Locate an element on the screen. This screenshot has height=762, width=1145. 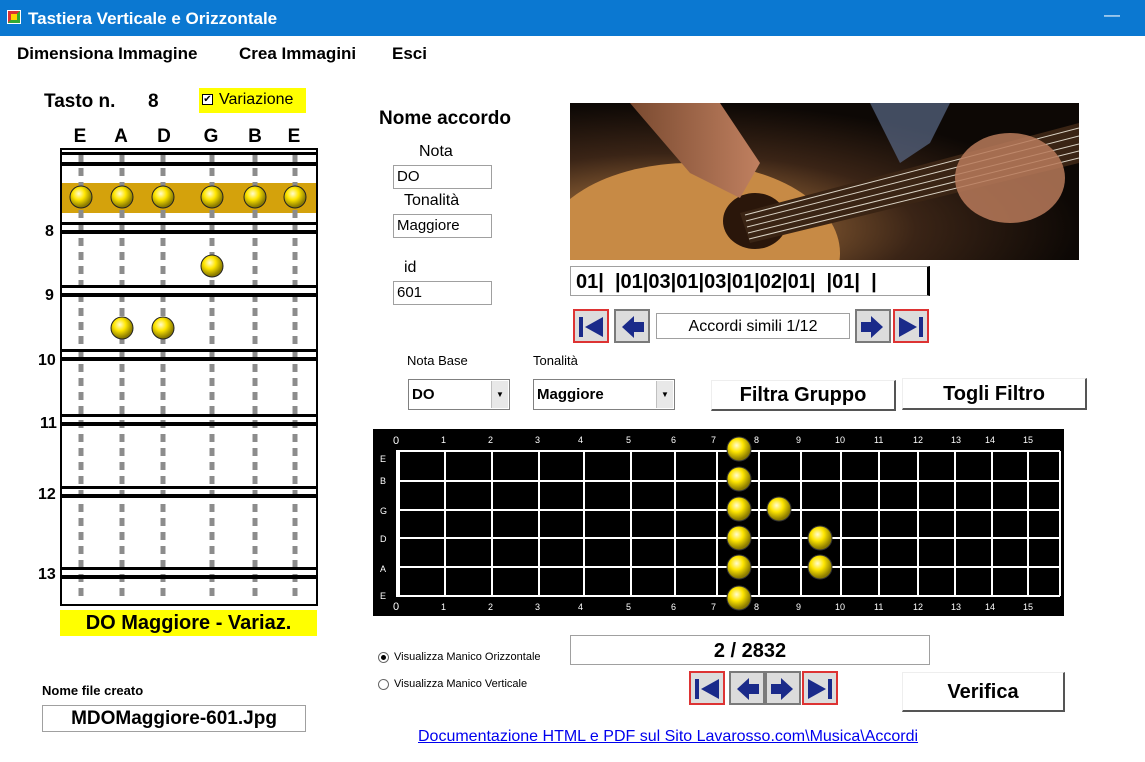
fret-highlight is located at coordinates (189, 198).